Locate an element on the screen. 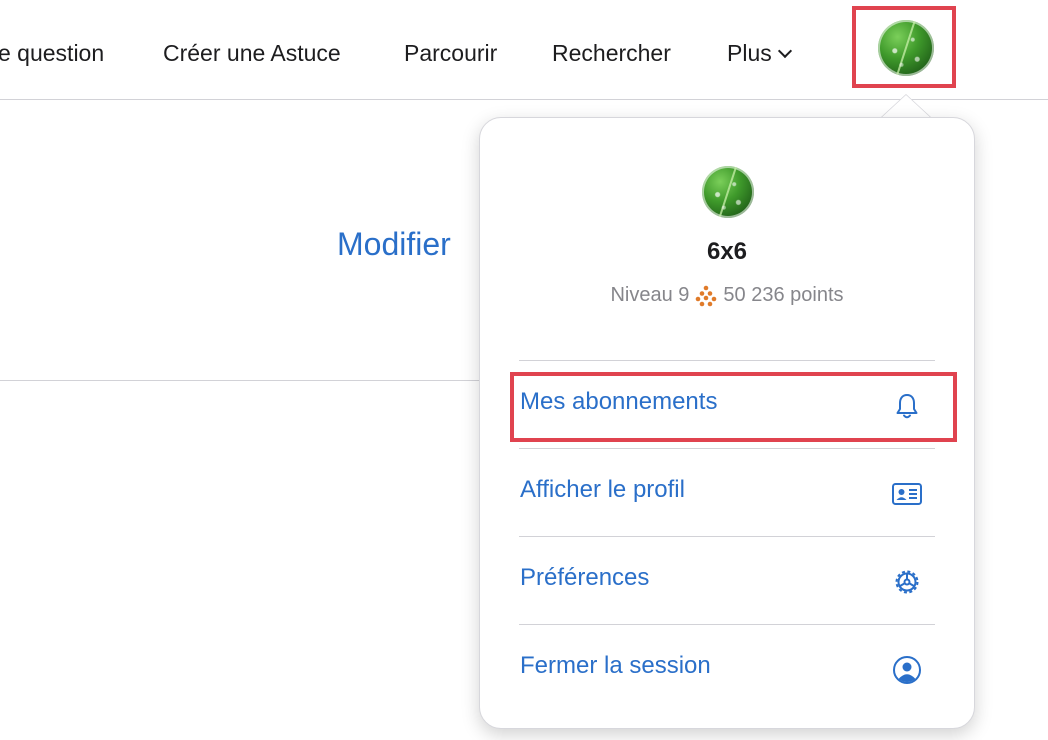  user-circle-icon is located at coordinates (907, 670).